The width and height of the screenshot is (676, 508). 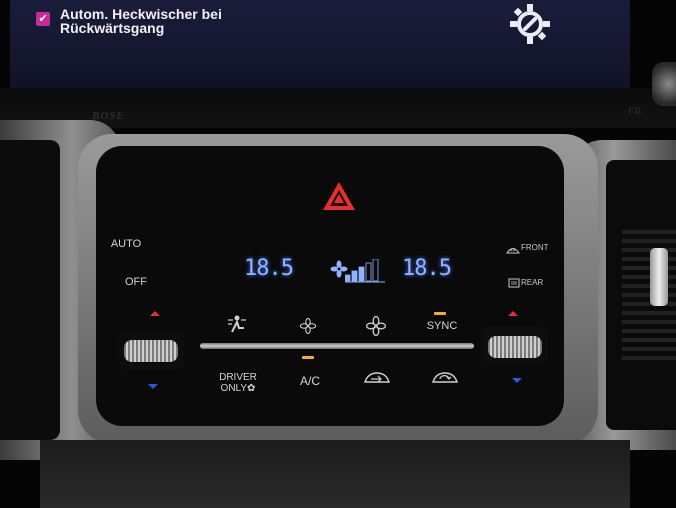 I want to click on driver-only-fan-icon: ✿, so click(x=251, y=388).